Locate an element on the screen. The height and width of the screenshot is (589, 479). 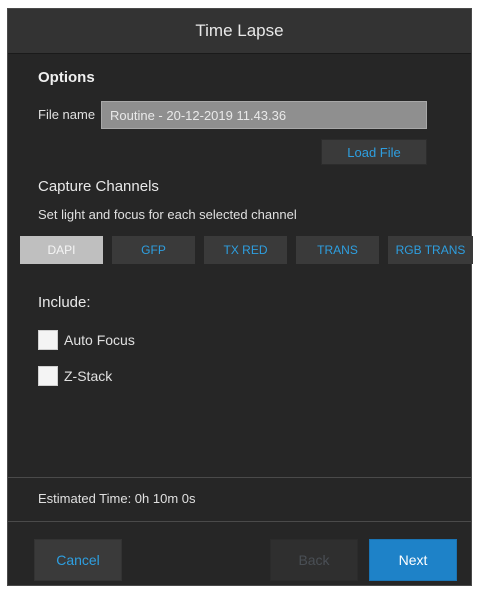
z-stack-option: Z-Stack is located at coordinates (75, 376).